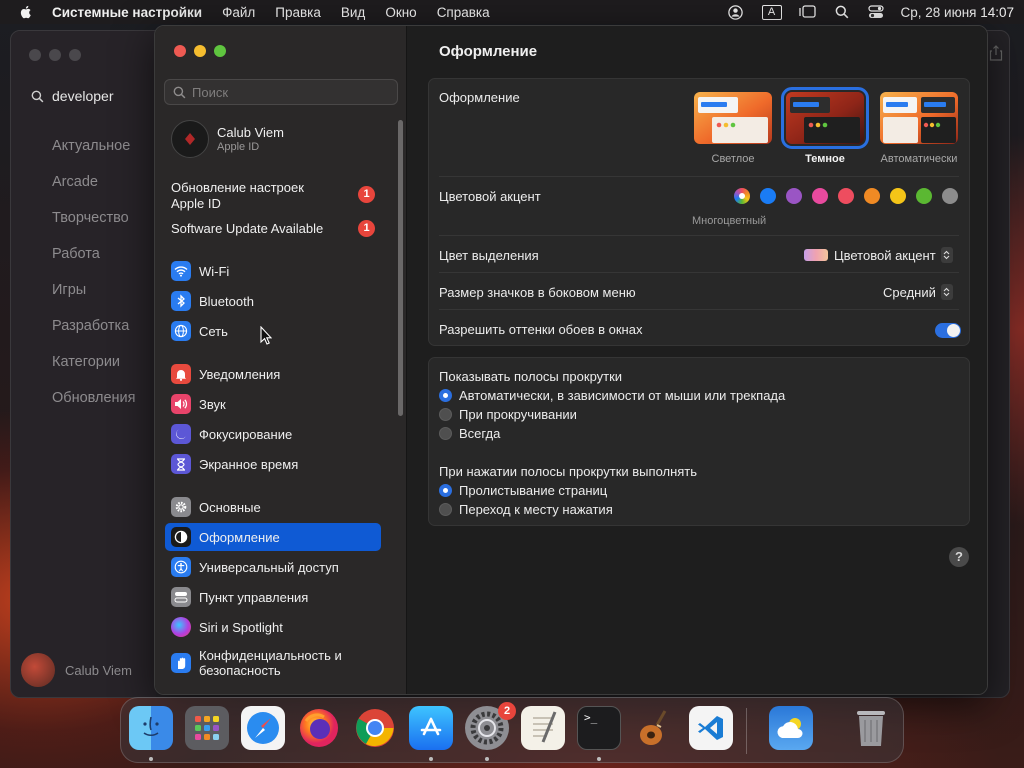 Image resolution: width=1024 pixels, height=768 pixels. Describe the element at coordinates (996, 53) in the screenshot. I see `share-icon` at that location.